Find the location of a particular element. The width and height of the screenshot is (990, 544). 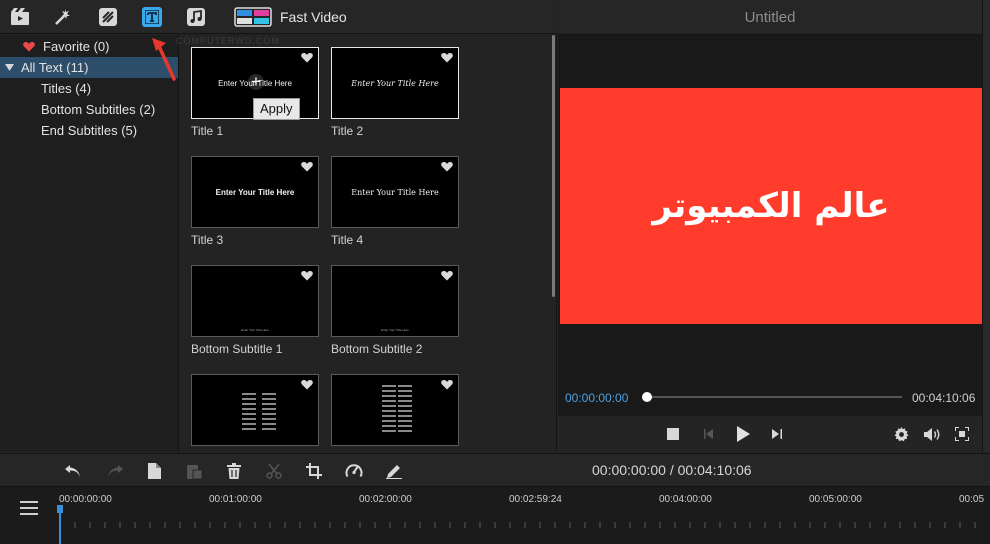

playhead is located at coordinates (60, 524).